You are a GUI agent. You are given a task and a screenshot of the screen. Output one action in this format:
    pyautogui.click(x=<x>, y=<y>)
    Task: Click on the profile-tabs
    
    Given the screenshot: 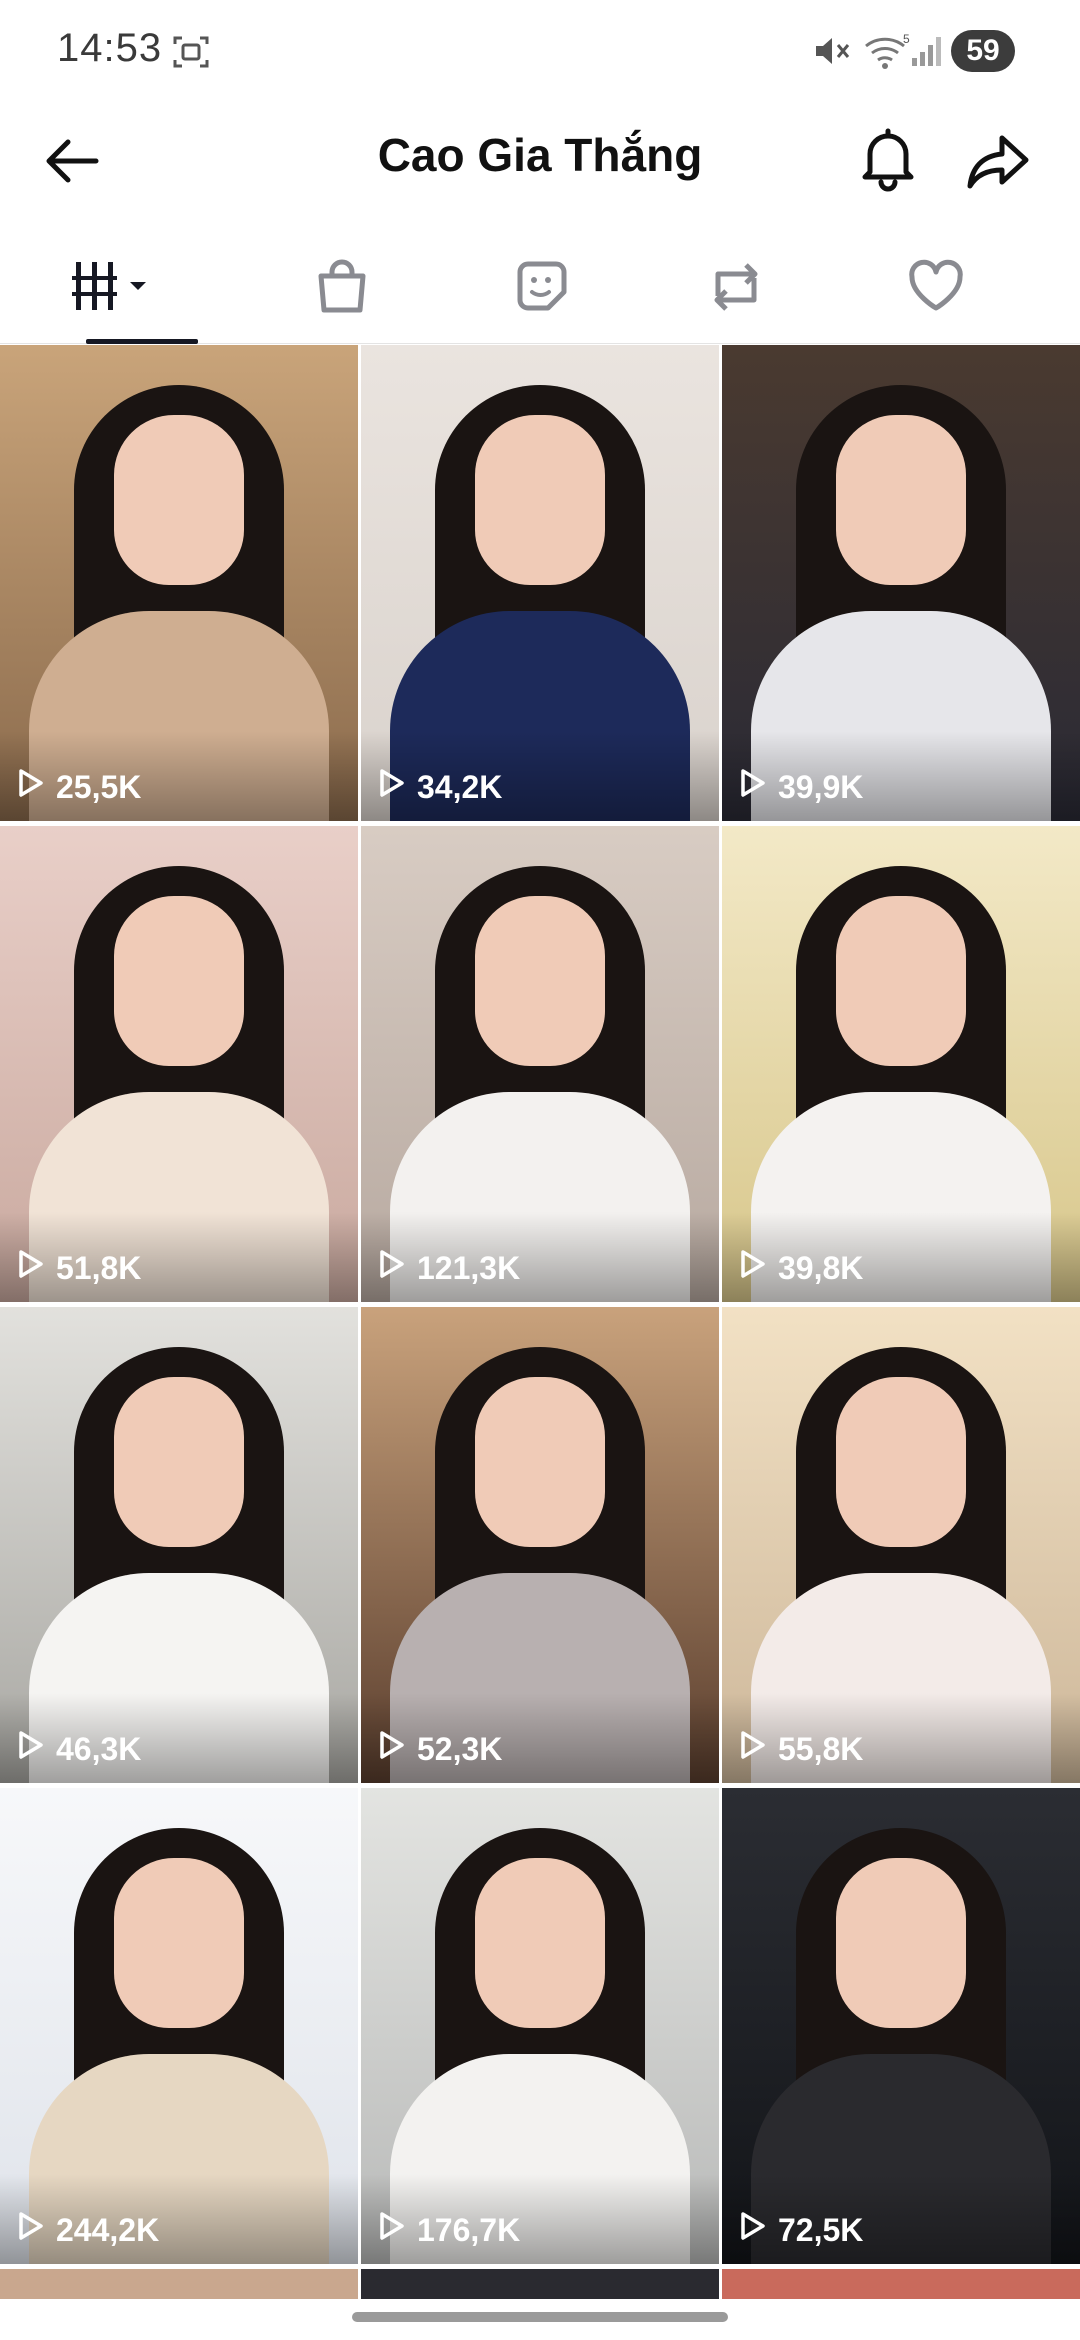 What is the action you would take?
    pyautogui.click(x=540, y=286)
    